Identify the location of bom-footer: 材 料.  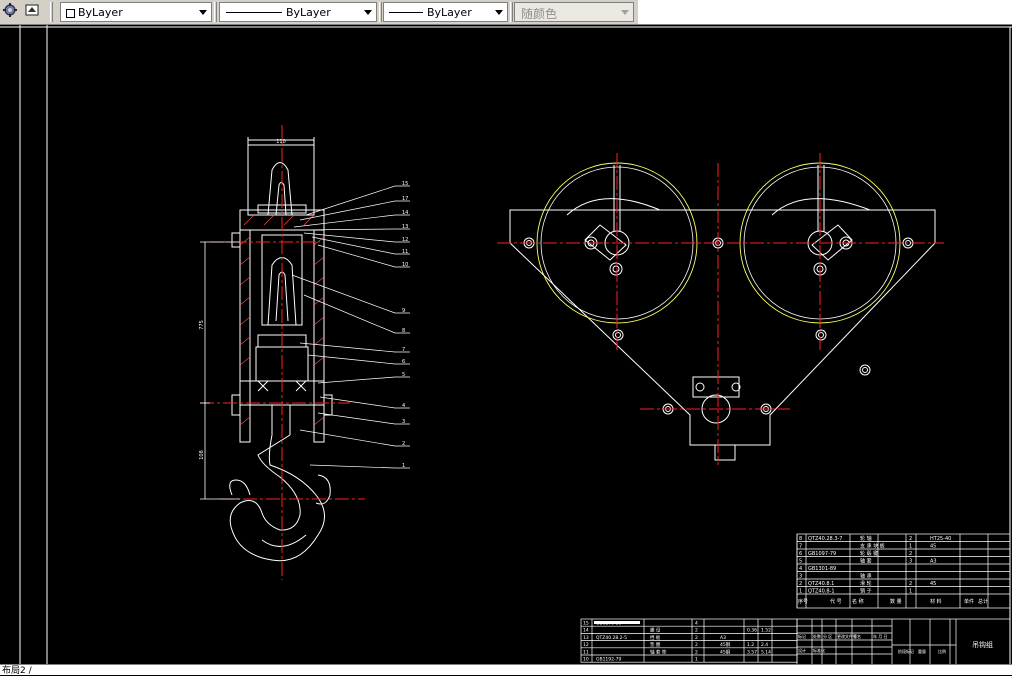
(936, 601).